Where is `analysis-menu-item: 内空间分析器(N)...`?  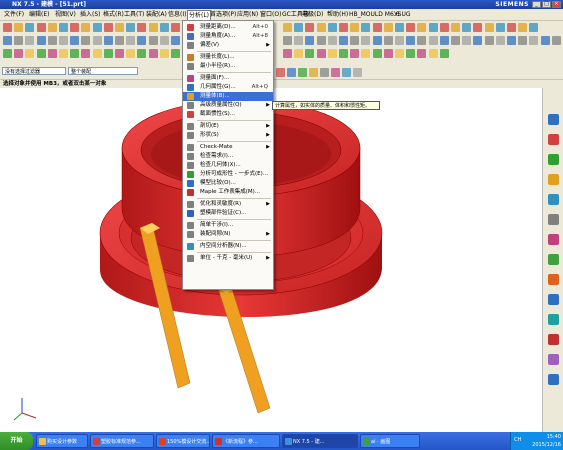 analysis-menu-item: 内空间分析器(N)... is located at coordinates (228, 246).